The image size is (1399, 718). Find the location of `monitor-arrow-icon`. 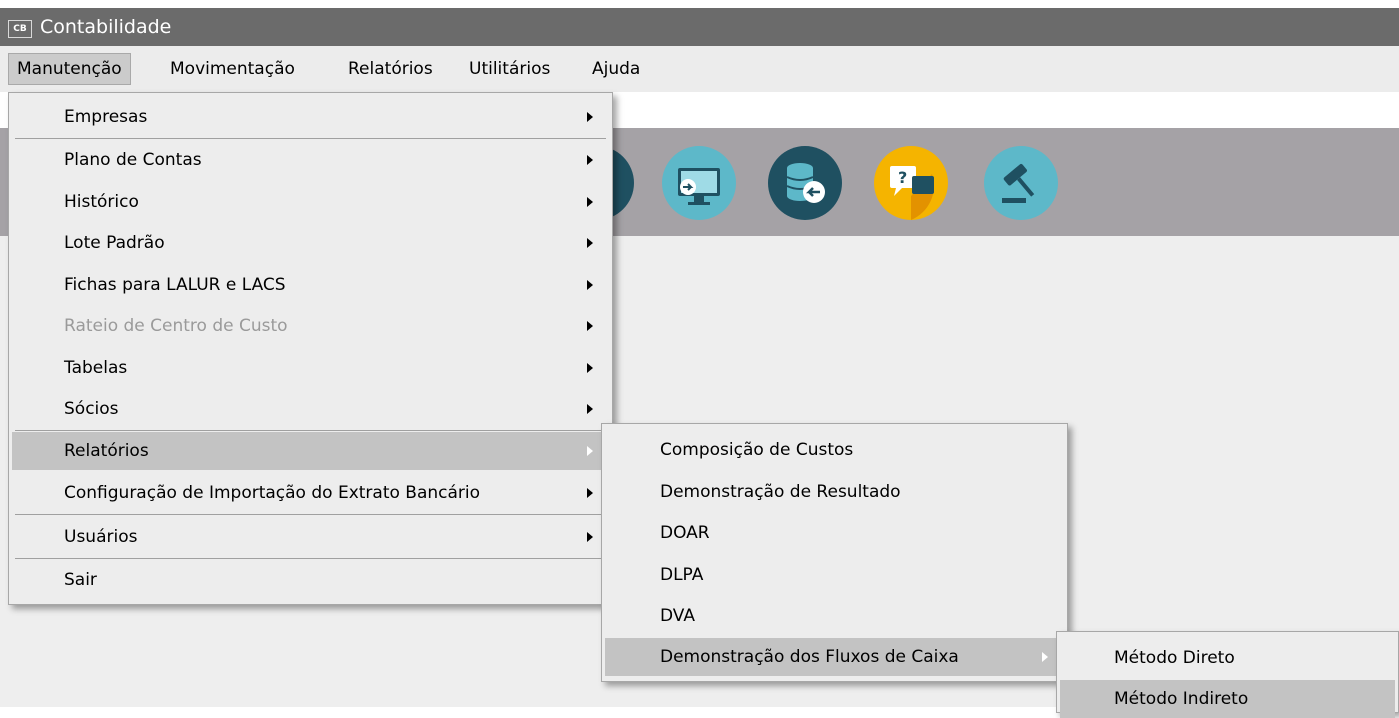

monitor-arrow-icon is located at coordinates (699, 183).